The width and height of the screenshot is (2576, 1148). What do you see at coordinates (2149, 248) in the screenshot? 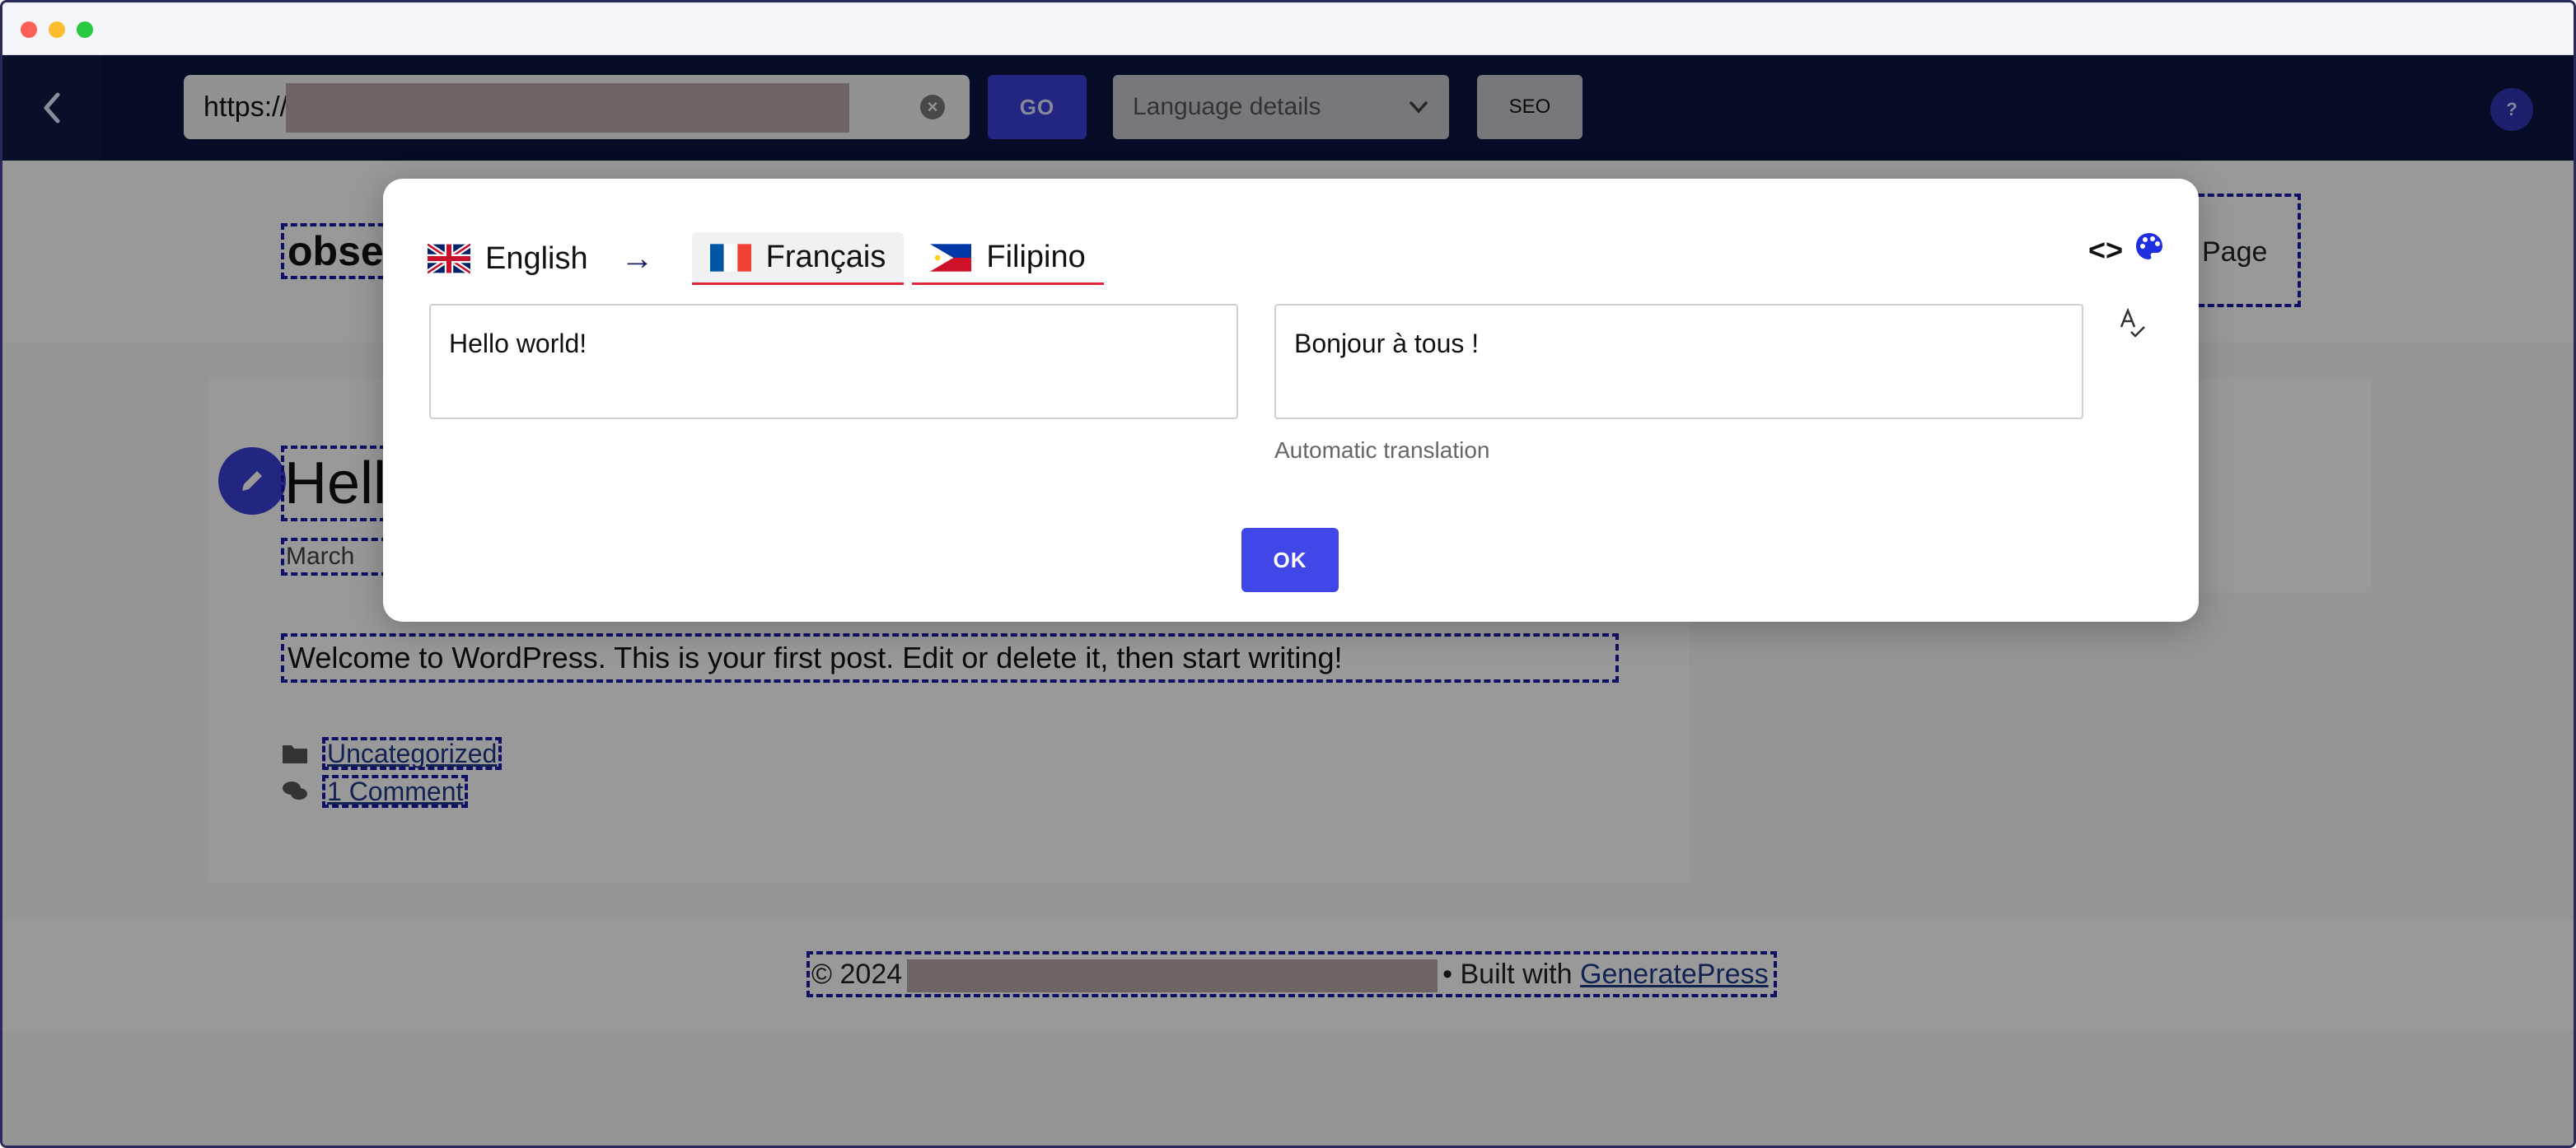
I see `palette-icon` at bounding box center [2149, 248].